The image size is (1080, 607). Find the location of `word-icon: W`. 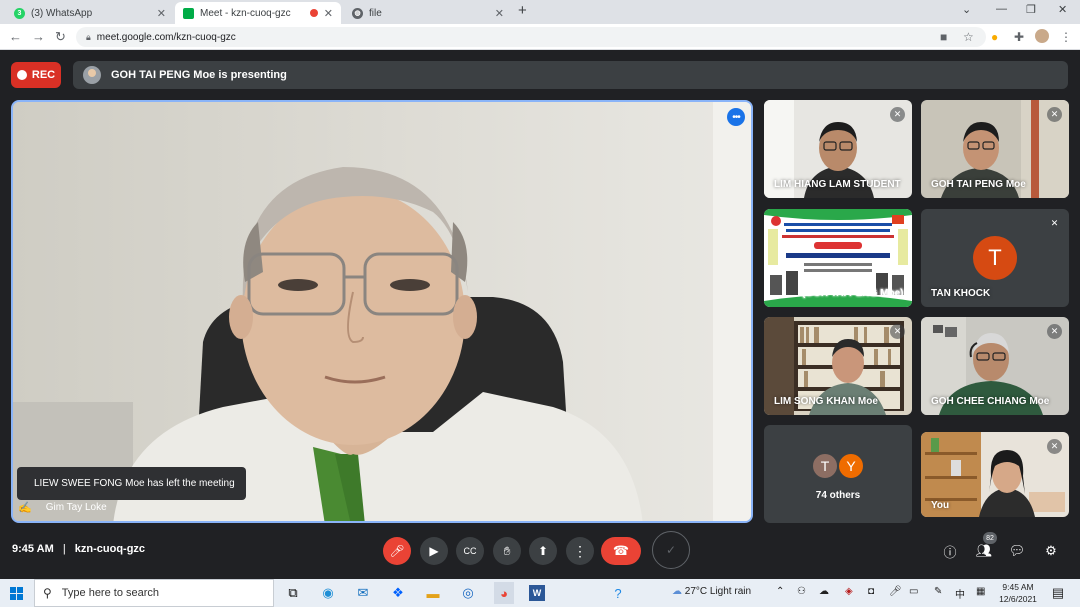

word-icon: W is located at coordinates (537, 593).